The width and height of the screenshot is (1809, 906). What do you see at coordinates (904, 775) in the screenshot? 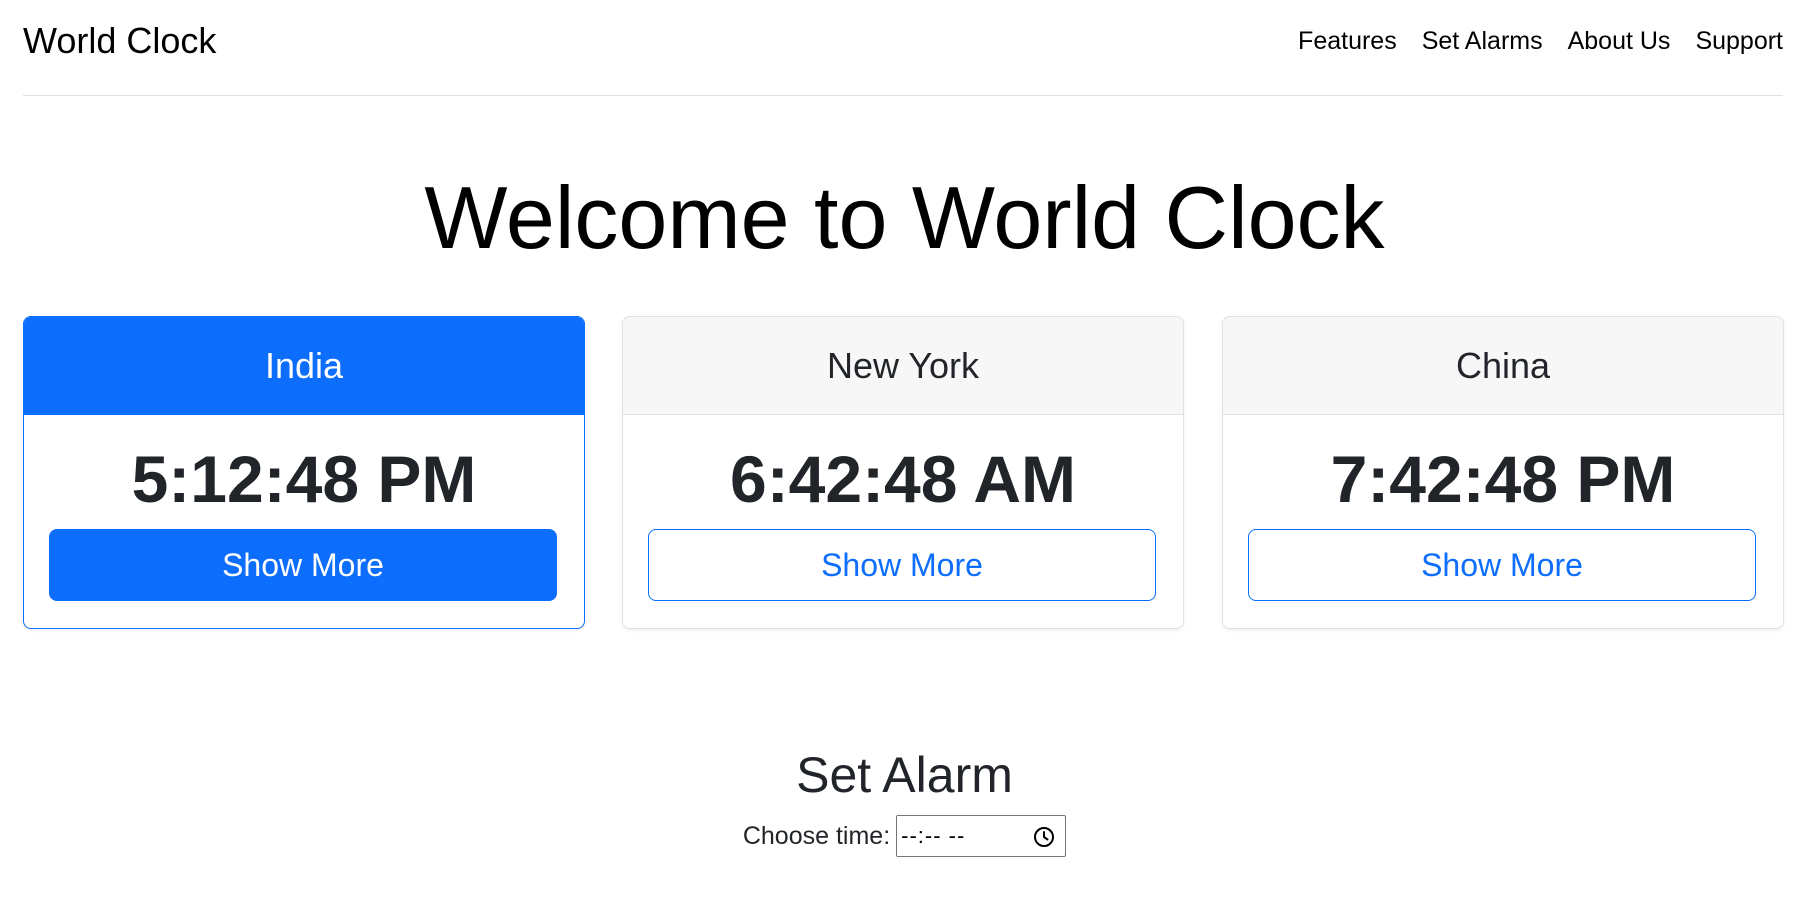
I see `alarm-section-title: Set Alarm` at bounding box center [904, 775].